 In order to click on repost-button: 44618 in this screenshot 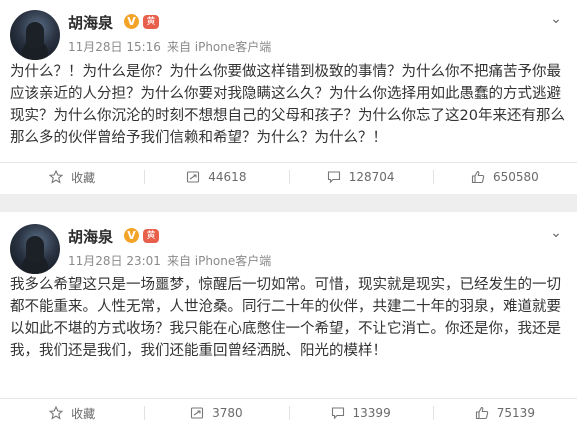, I will do `click(216, 177)`.